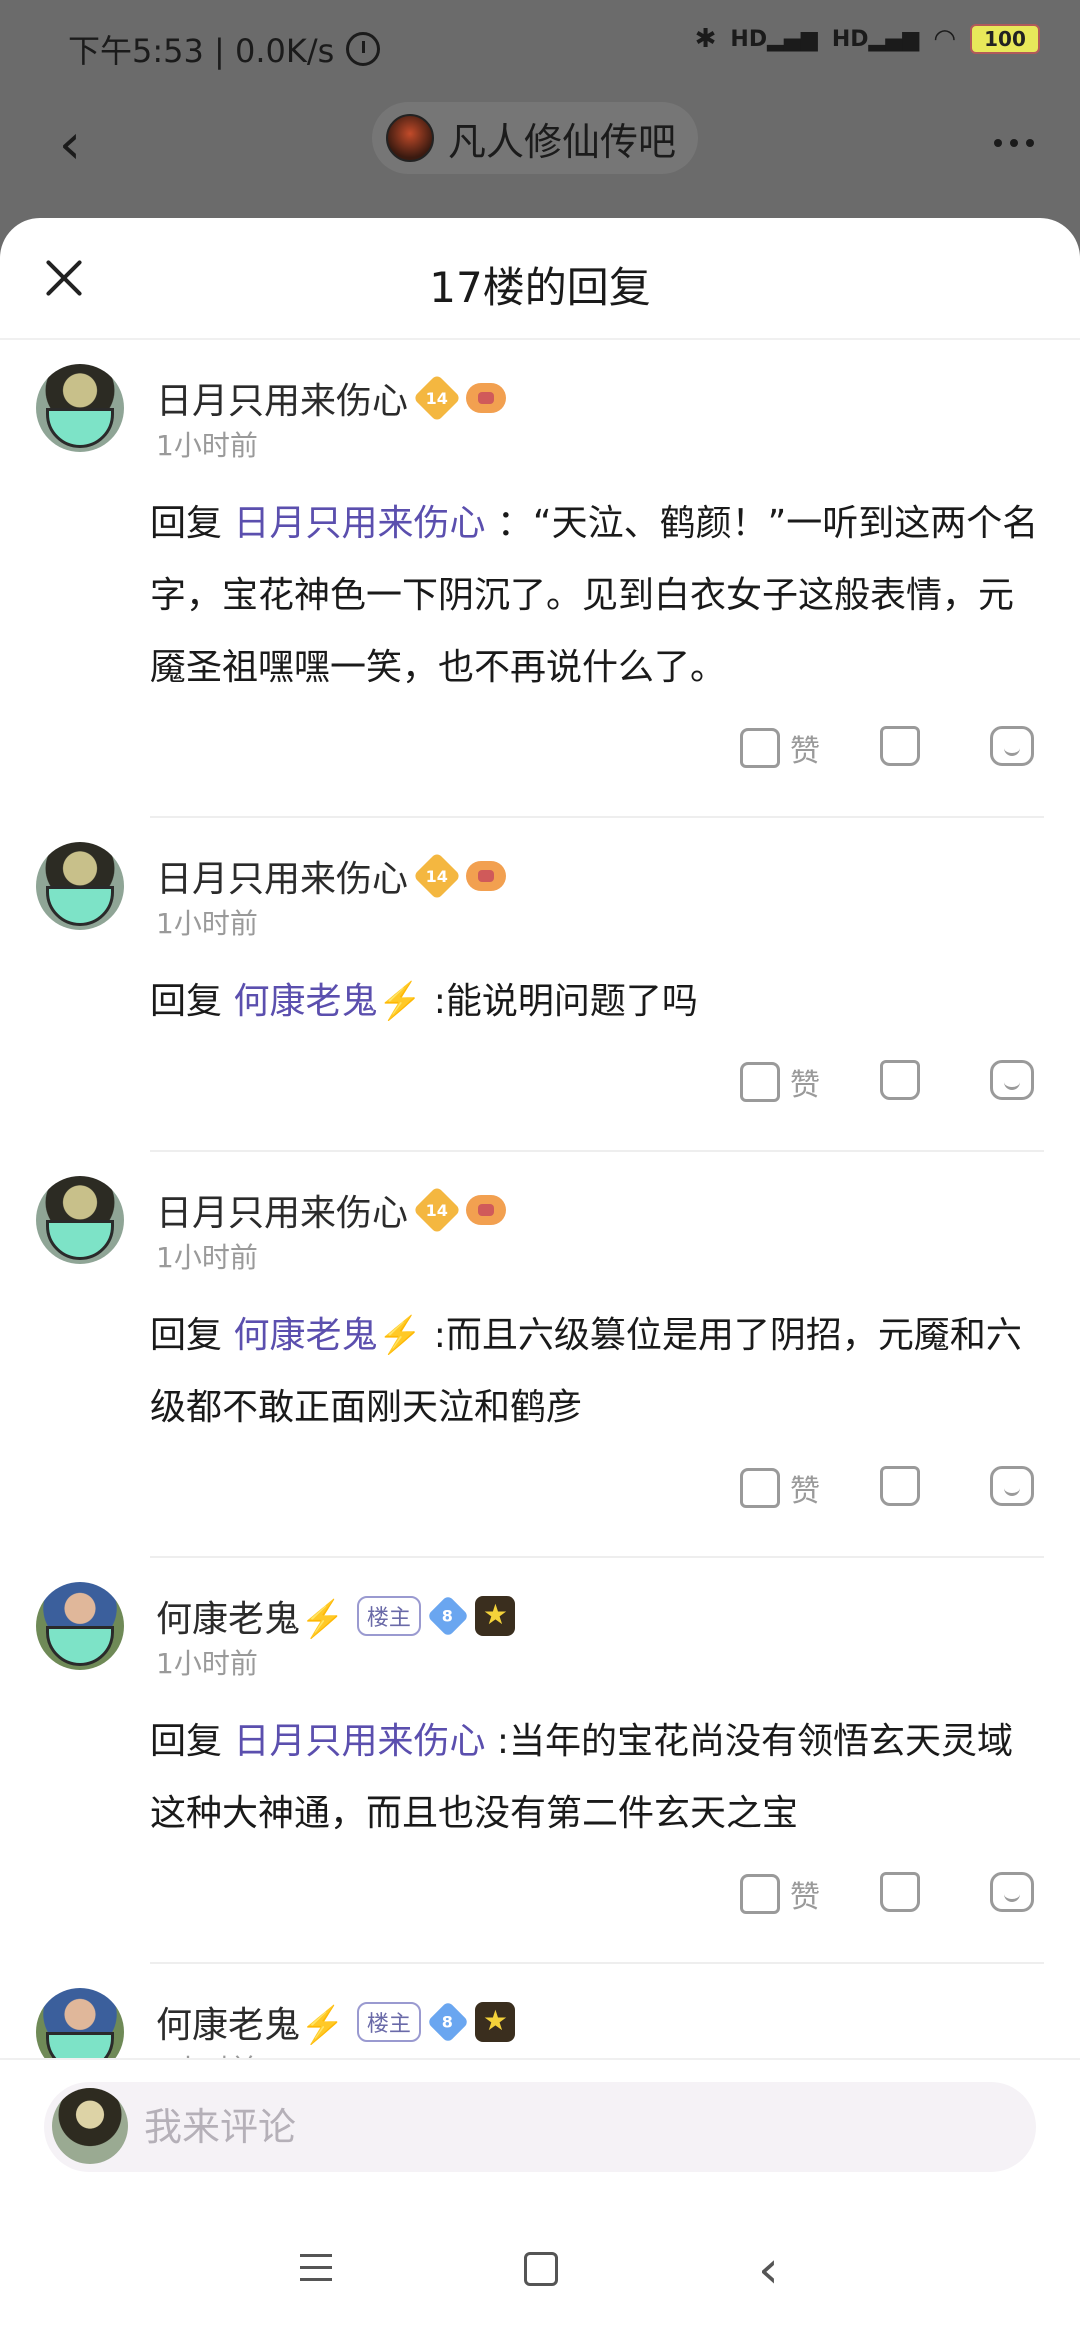 This screenshot has width=1080, height=2340. Describe the element at coordinates (875, 39) in the screenshot. I see `signal-icon-2: HD▂▄▆` at that location.